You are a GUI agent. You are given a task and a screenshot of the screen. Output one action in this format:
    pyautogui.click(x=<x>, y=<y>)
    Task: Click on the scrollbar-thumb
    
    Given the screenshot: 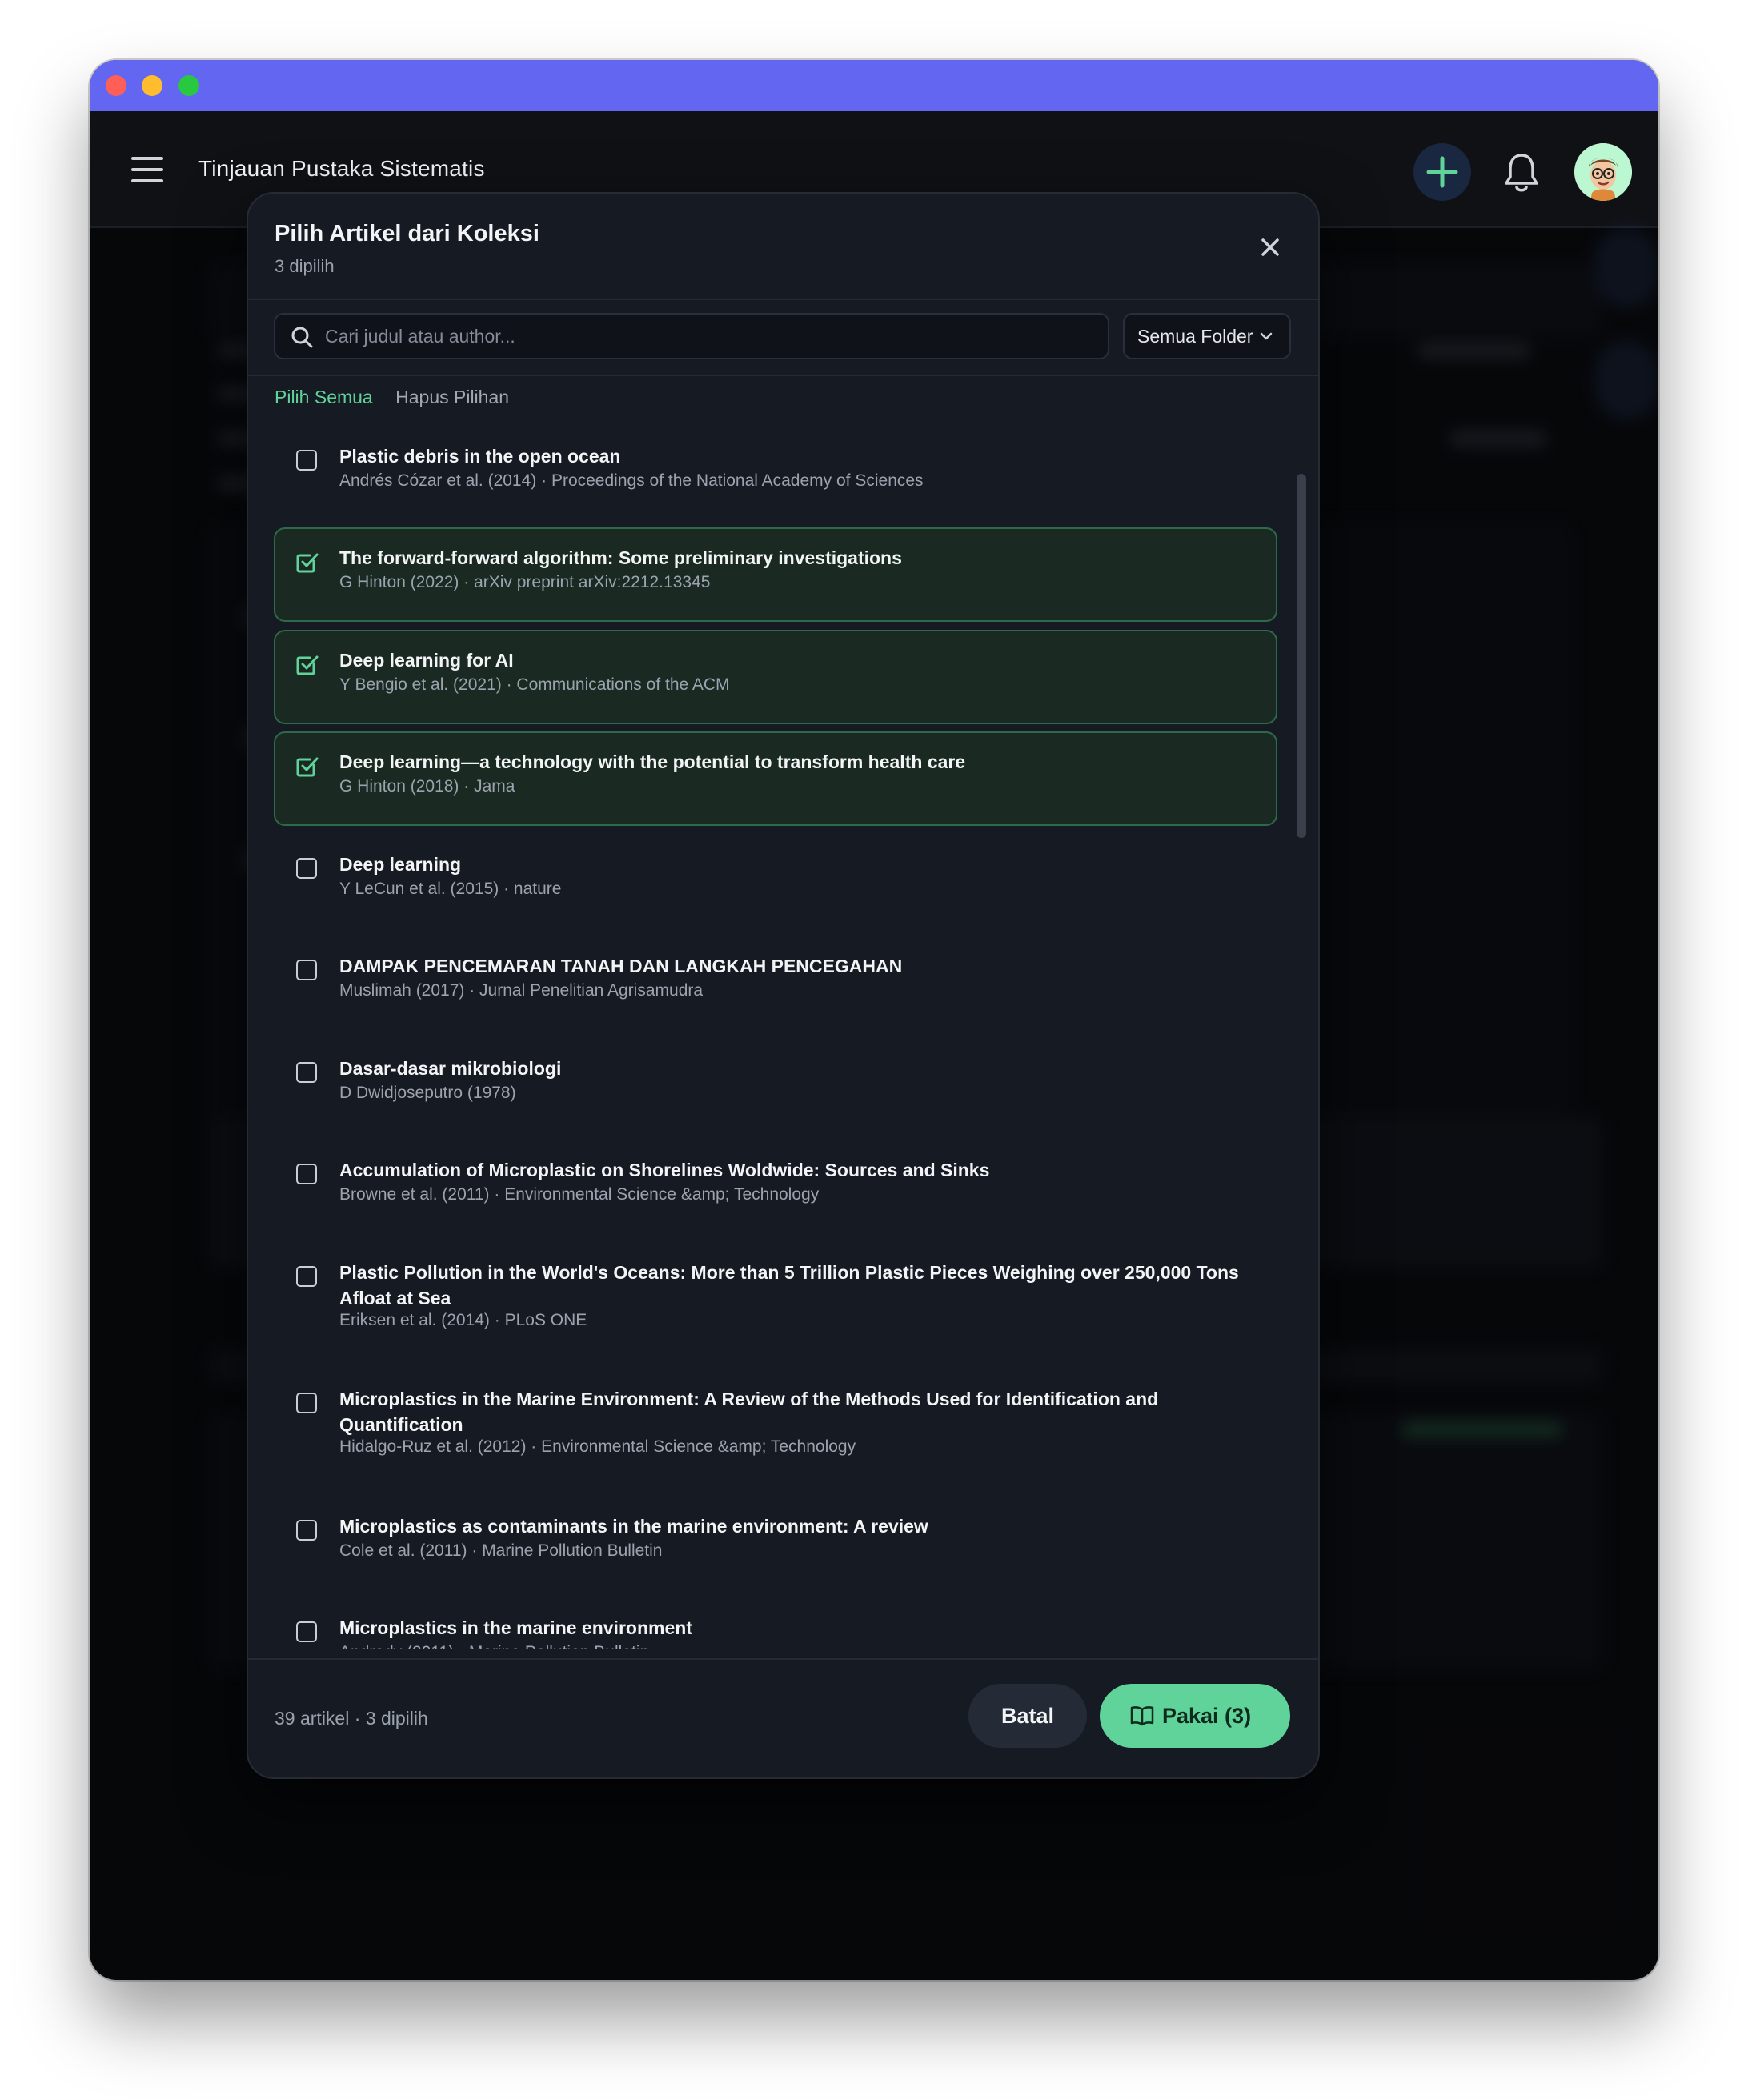 What is the action you would take?
    pyautogui.click(x=1301, y=656)
    